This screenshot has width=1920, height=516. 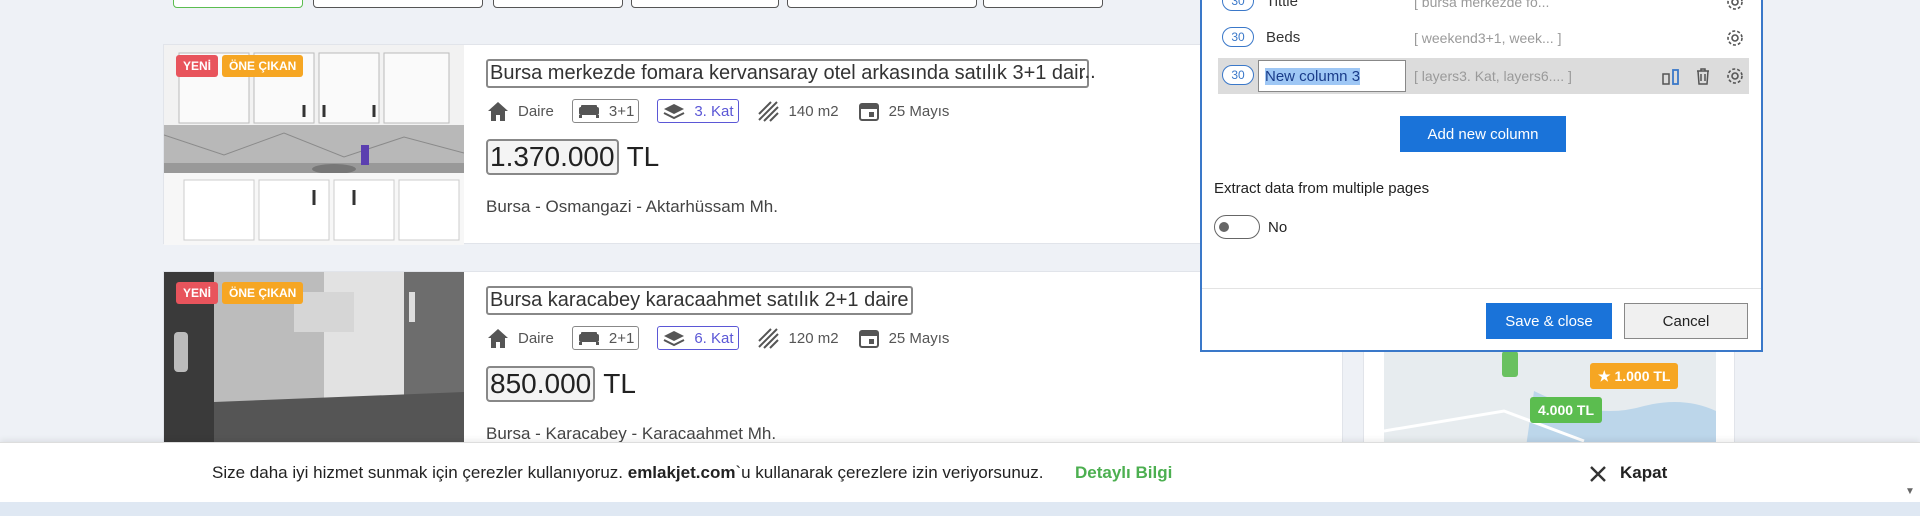 I want to click on dialog-footer: Save & close Cancel, so click(x=1481, y=320).